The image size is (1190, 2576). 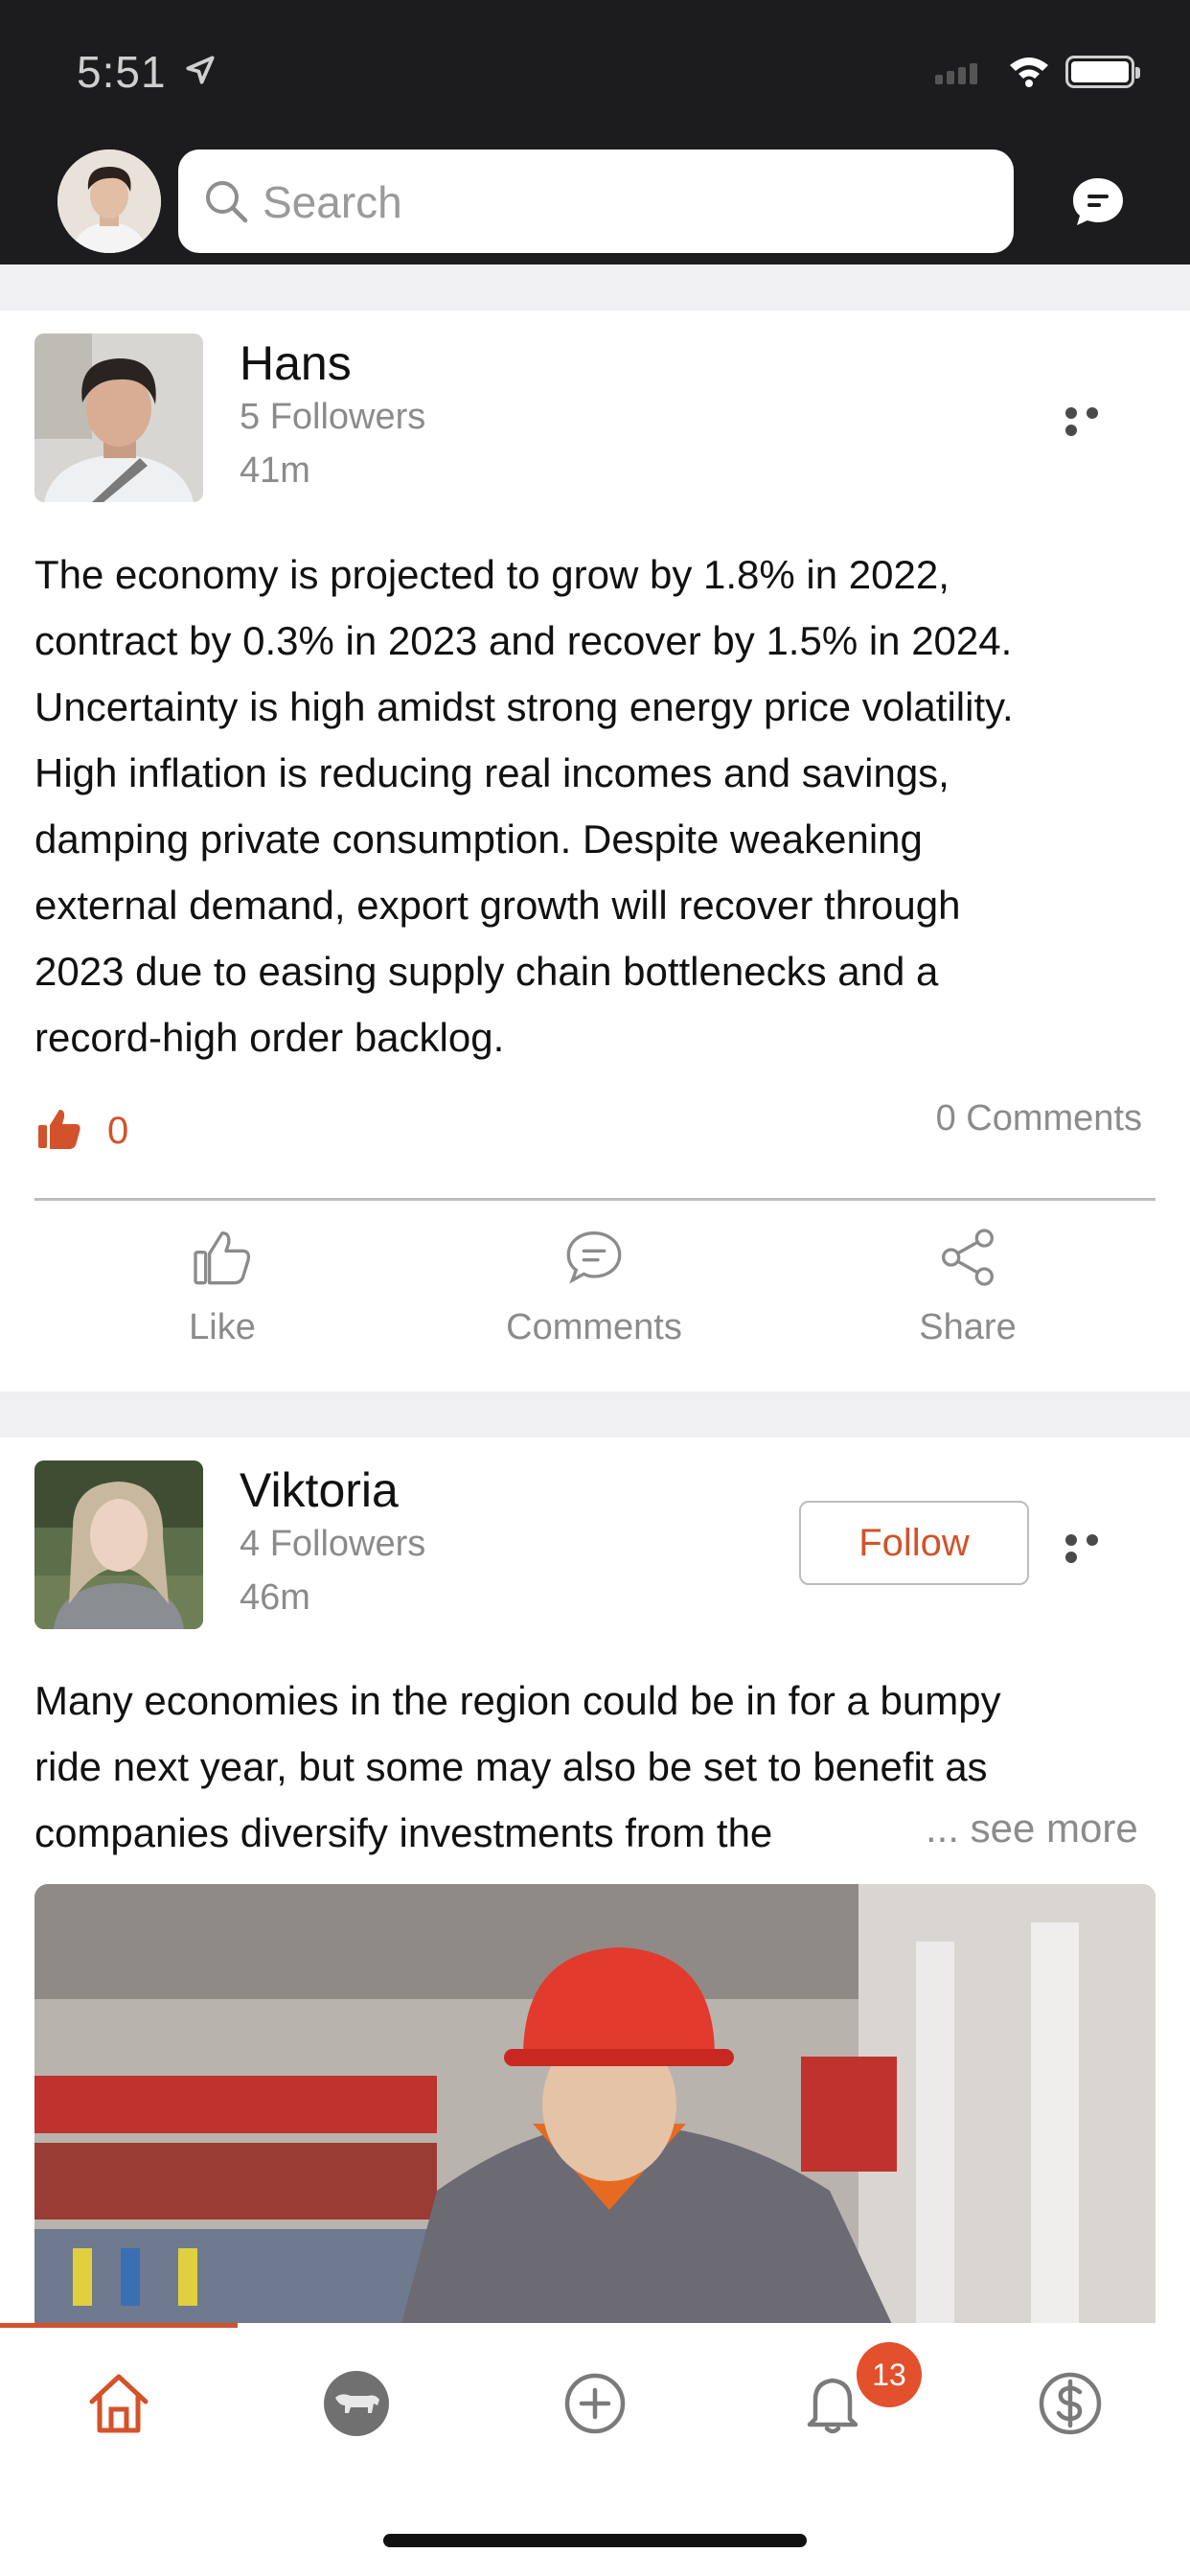 What do you see at coordinates (596, 201) in the screenshot?
I see `search-input: Search` at bounding box center [596, 201].